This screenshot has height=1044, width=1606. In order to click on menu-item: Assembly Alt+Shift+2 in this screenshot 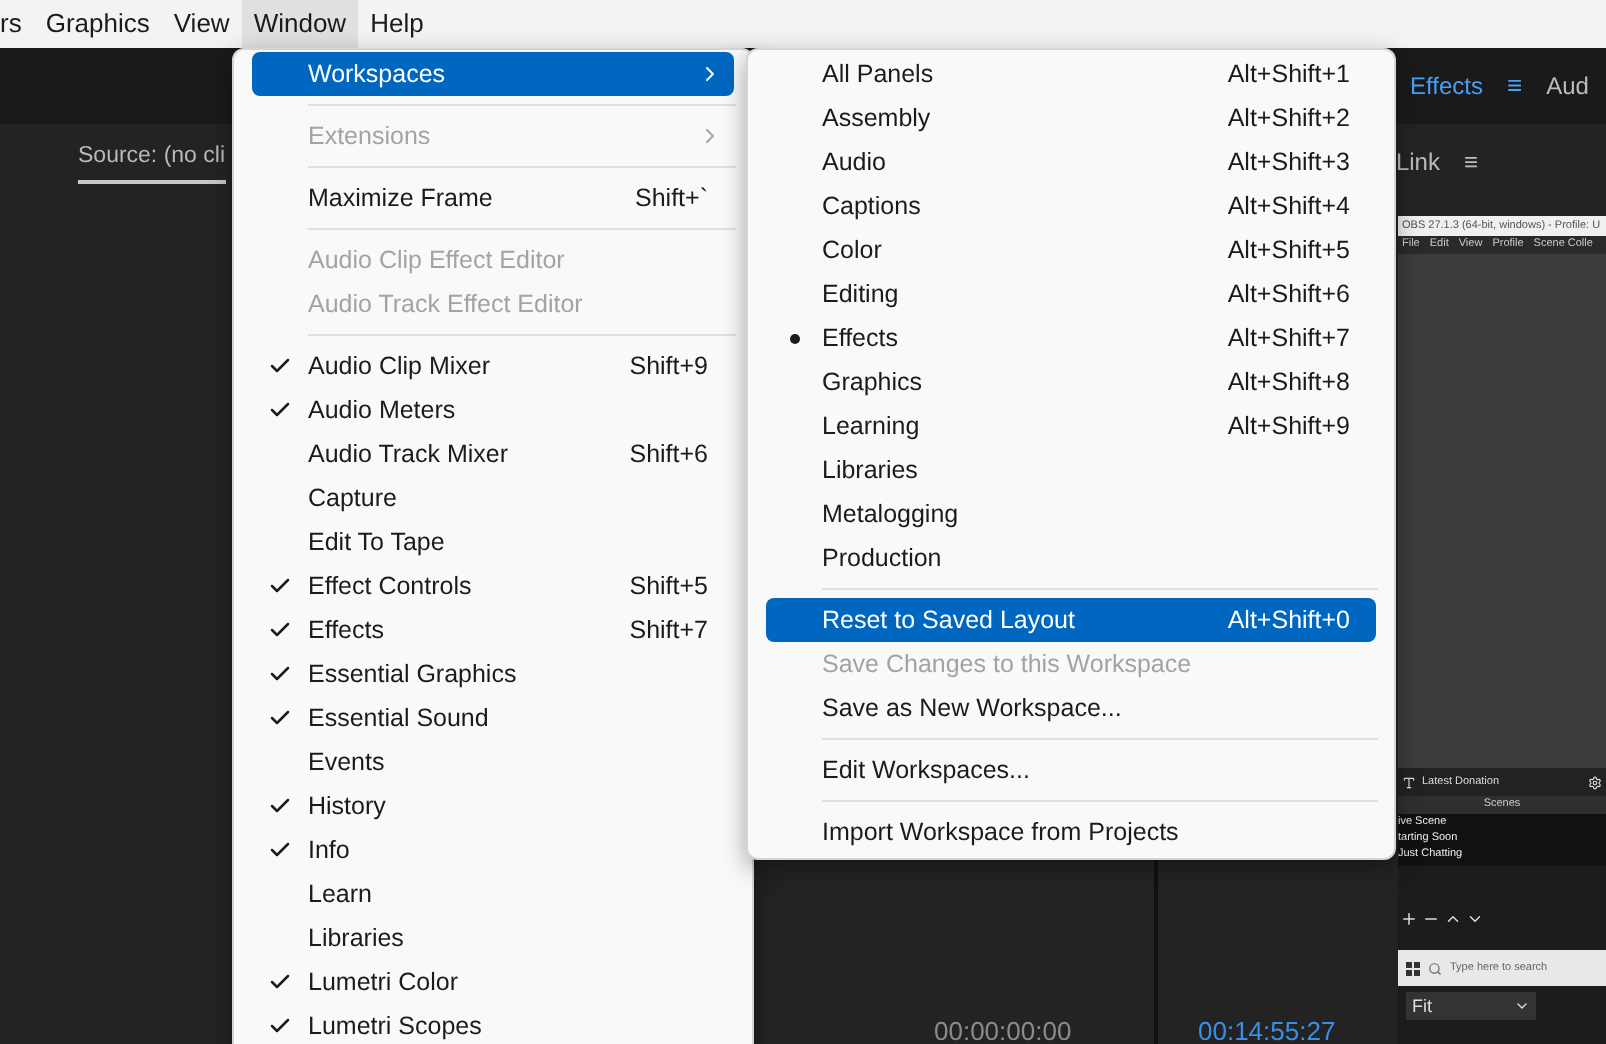, I will do `click(1071, 118)`.